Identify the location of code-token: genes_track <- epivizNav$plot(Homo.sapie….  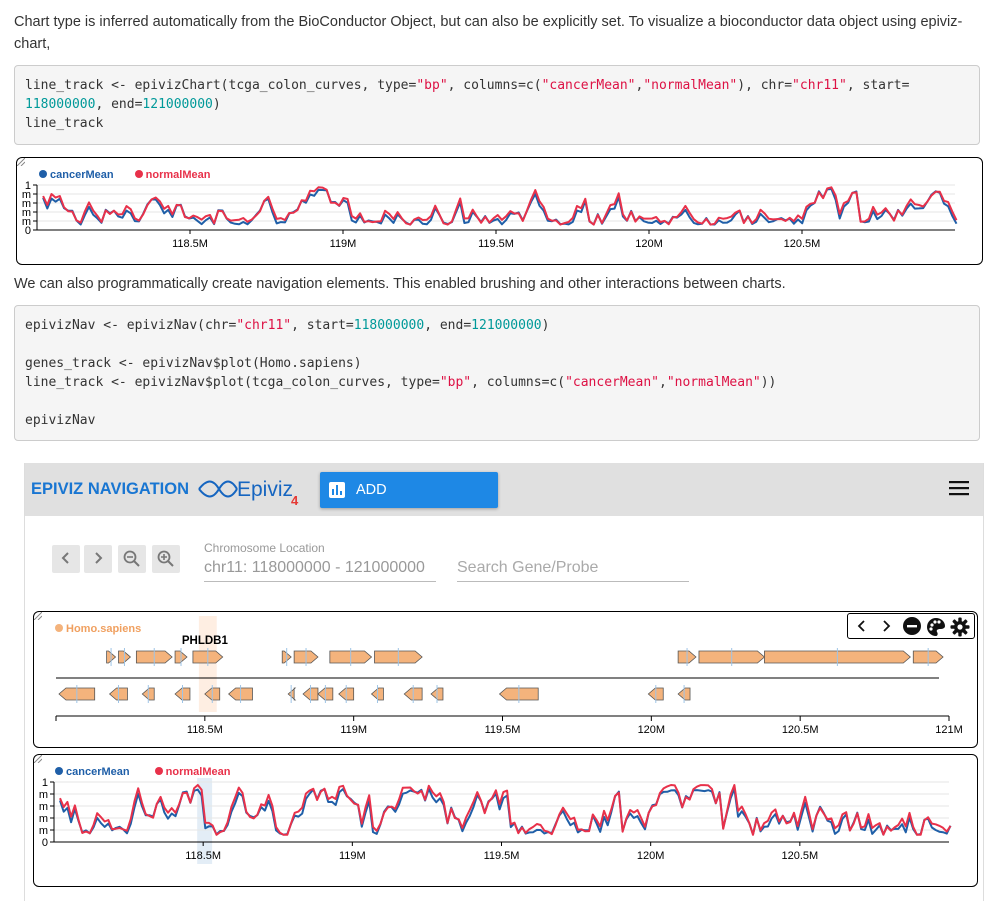
(193, 363).